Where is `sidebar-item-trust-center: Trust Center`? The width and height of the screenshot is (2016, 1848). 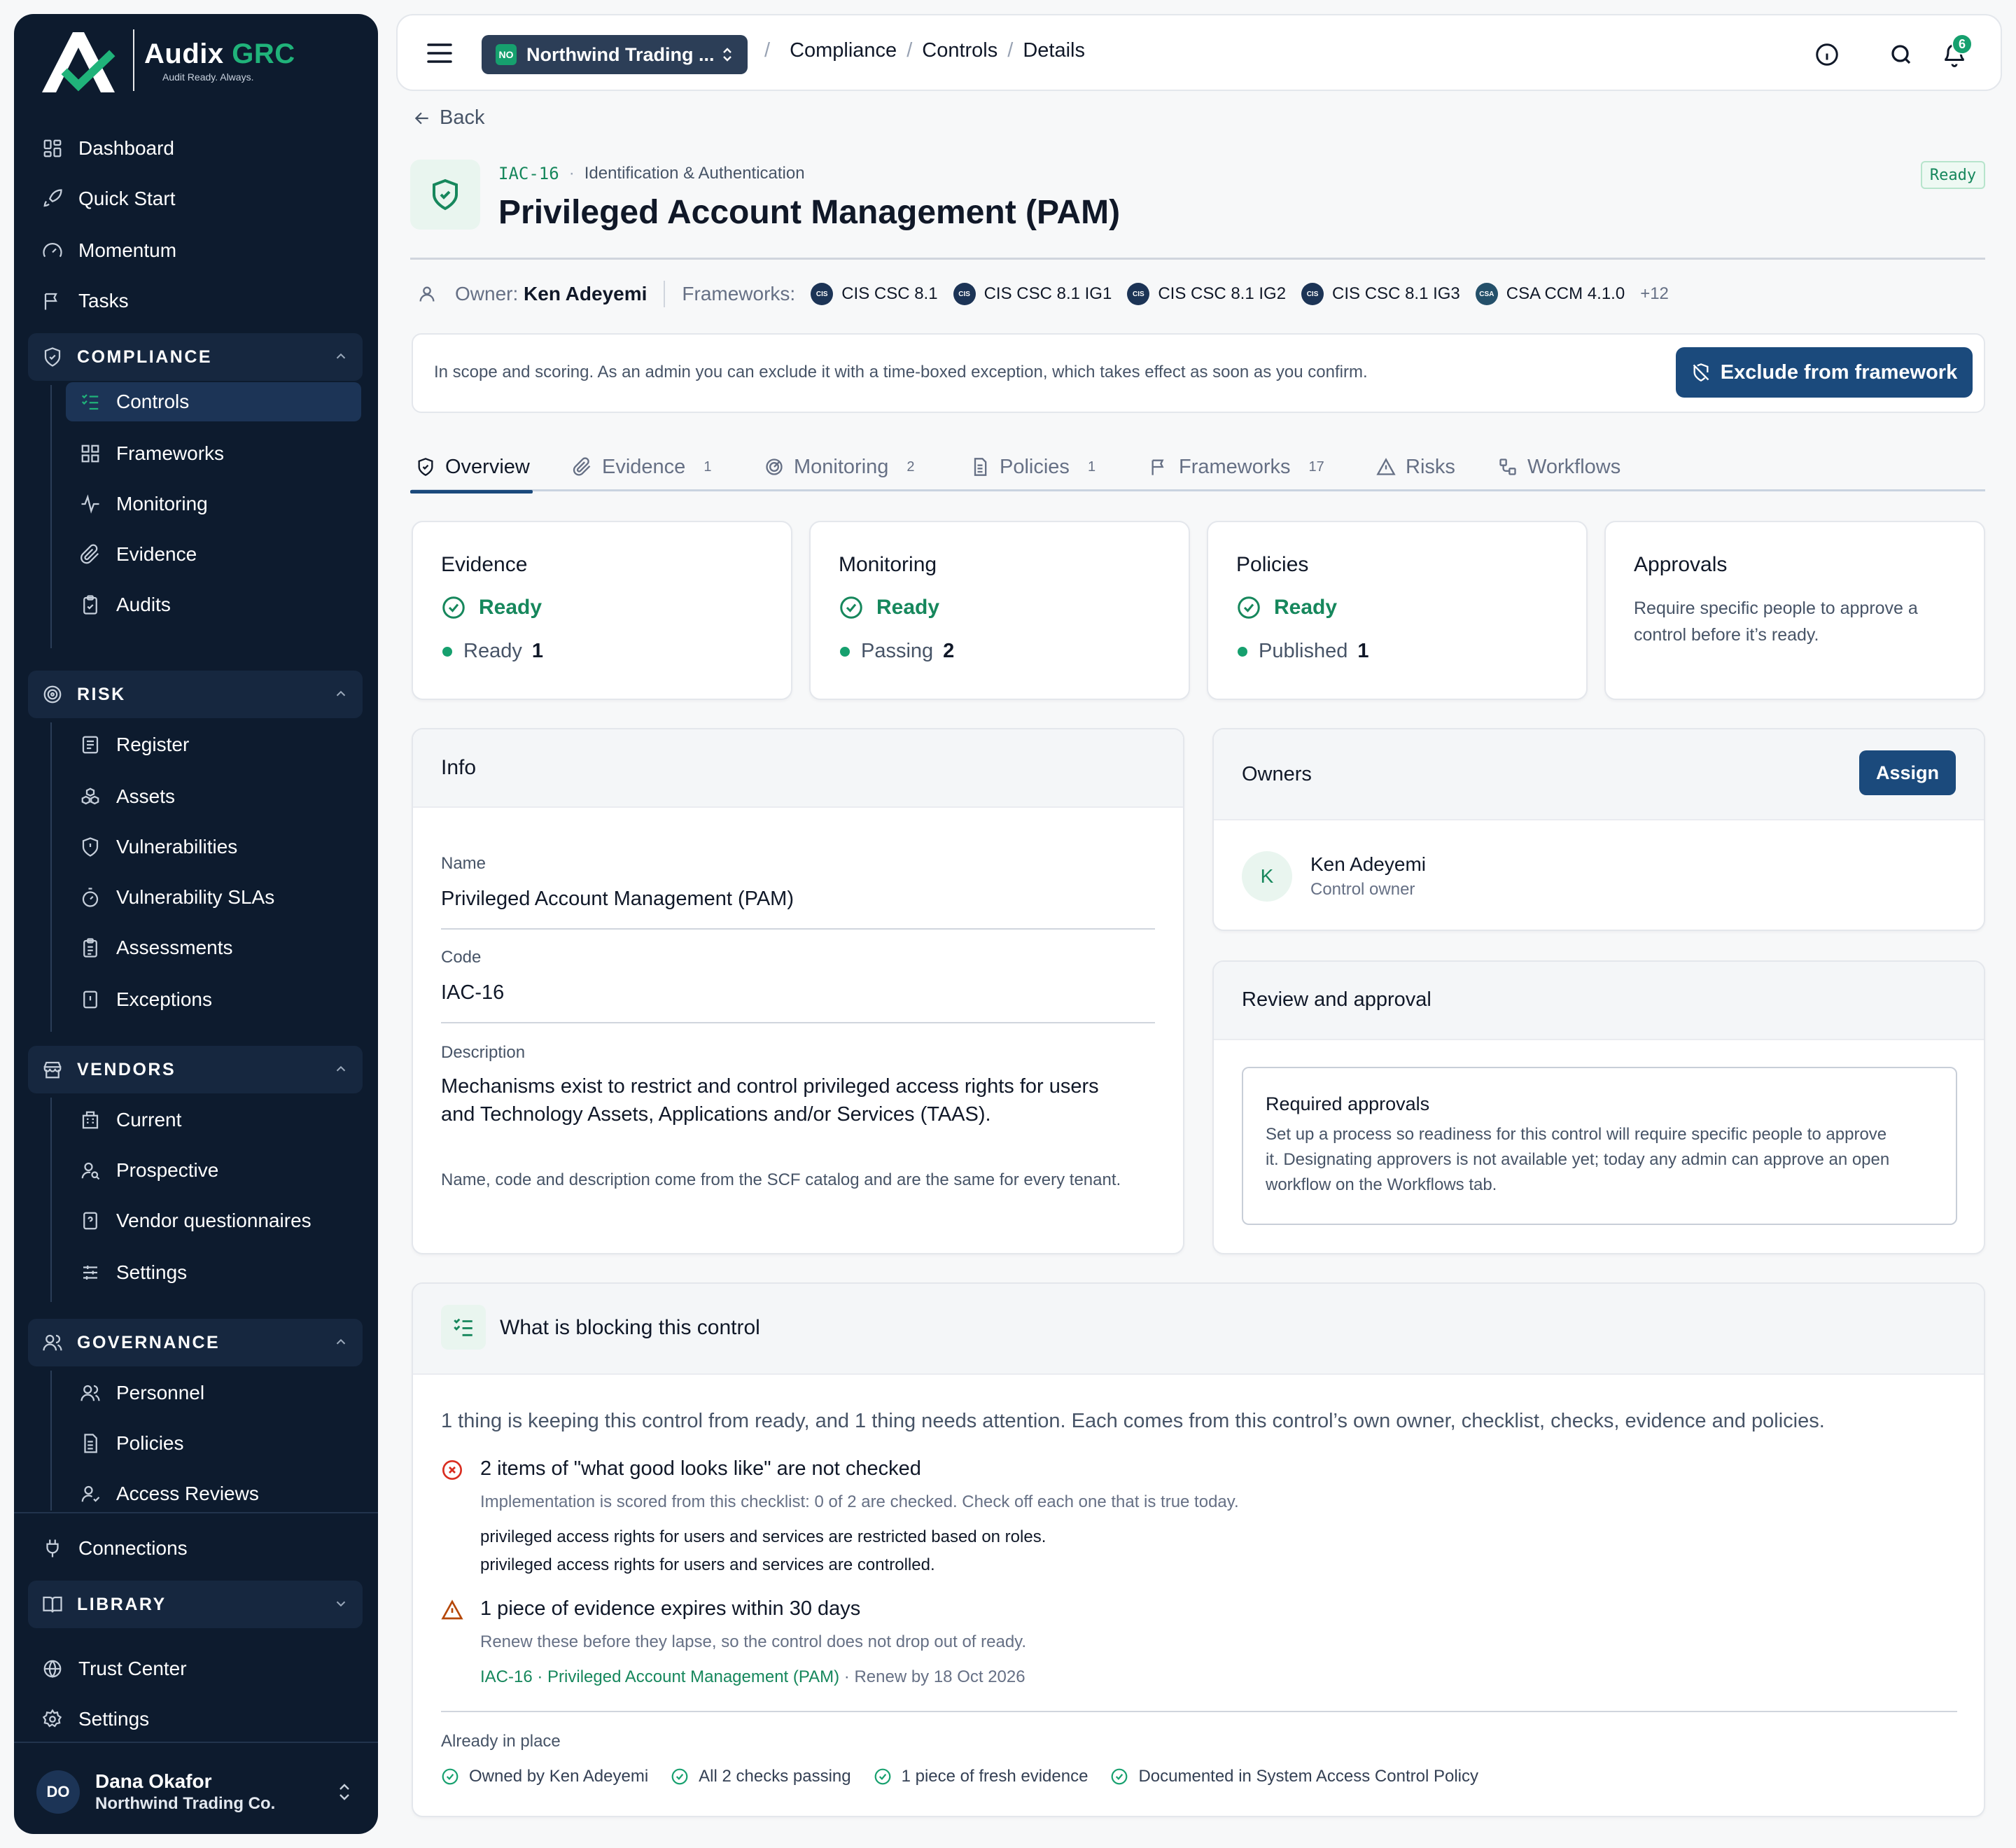 sidebar-item-trust-center: Trust Center is located at coordinates (114, 1668).